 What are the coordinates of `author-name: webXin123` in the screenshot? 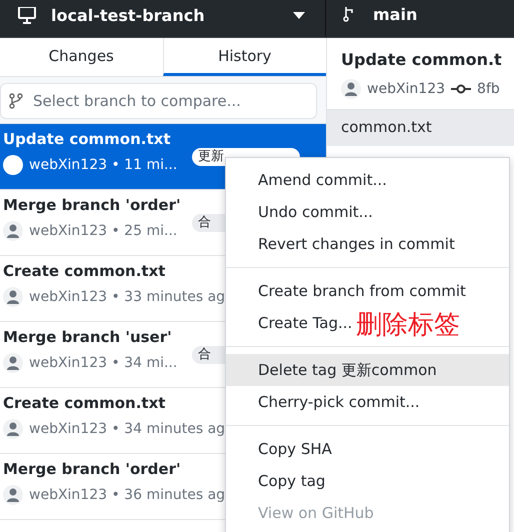 It's located at (406, 89).